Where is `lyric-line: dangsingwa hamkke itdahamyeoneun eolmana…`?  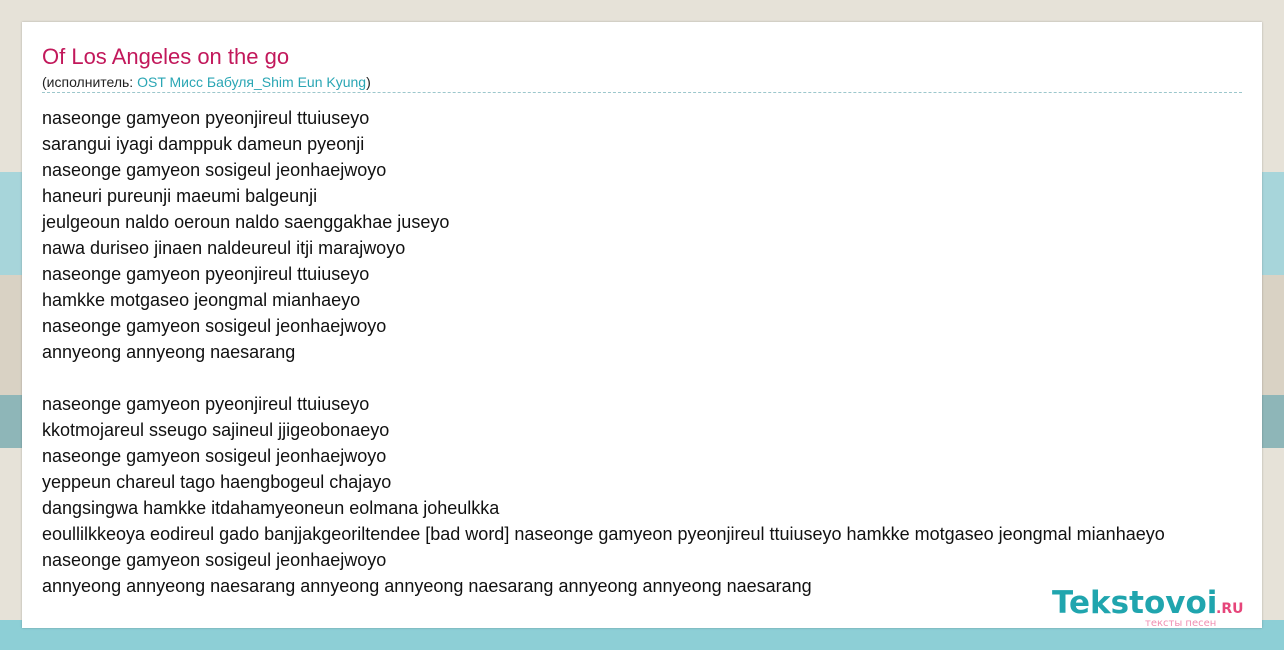 lyric-line: dangsingwa hamkke itdahamyeoneun eolmana… is located at coordinates (271, 508).